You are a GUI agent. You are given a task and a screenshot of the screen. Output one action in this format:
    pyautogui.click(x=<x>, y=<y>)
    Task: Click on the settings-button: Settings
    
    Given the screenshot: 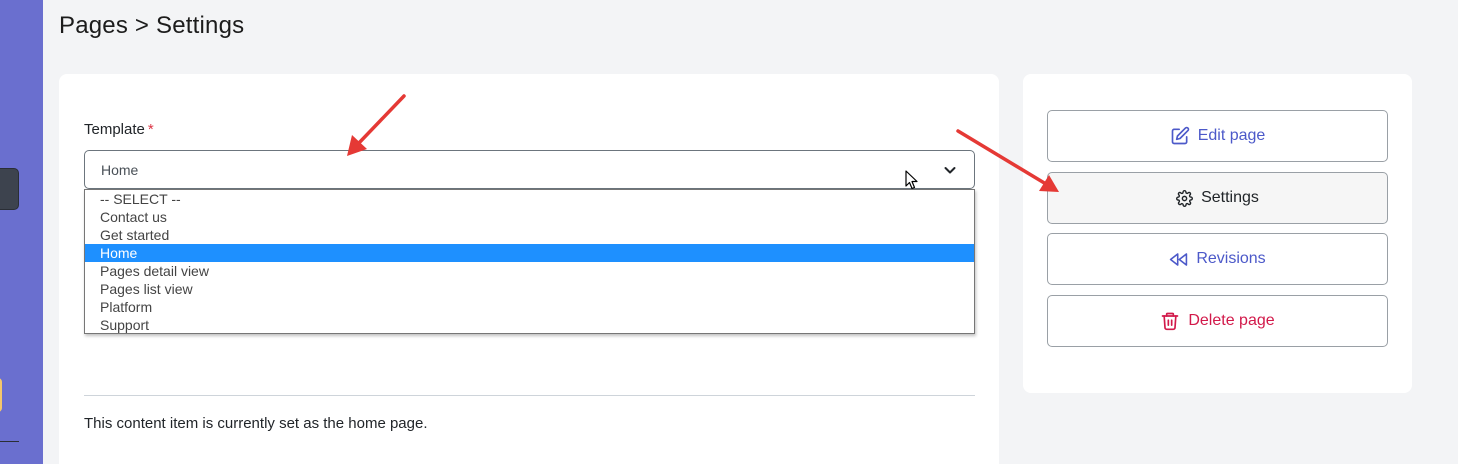 What is the action you would take?
    pyautogui.click(x=1217, y=198)
    